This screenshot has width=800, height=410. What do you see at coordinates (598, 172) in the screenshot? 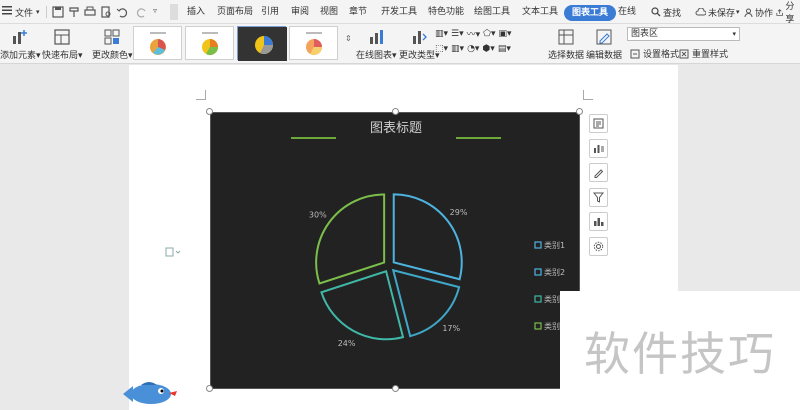
I see `chart-edit-button` at bounding box center [598, 172].